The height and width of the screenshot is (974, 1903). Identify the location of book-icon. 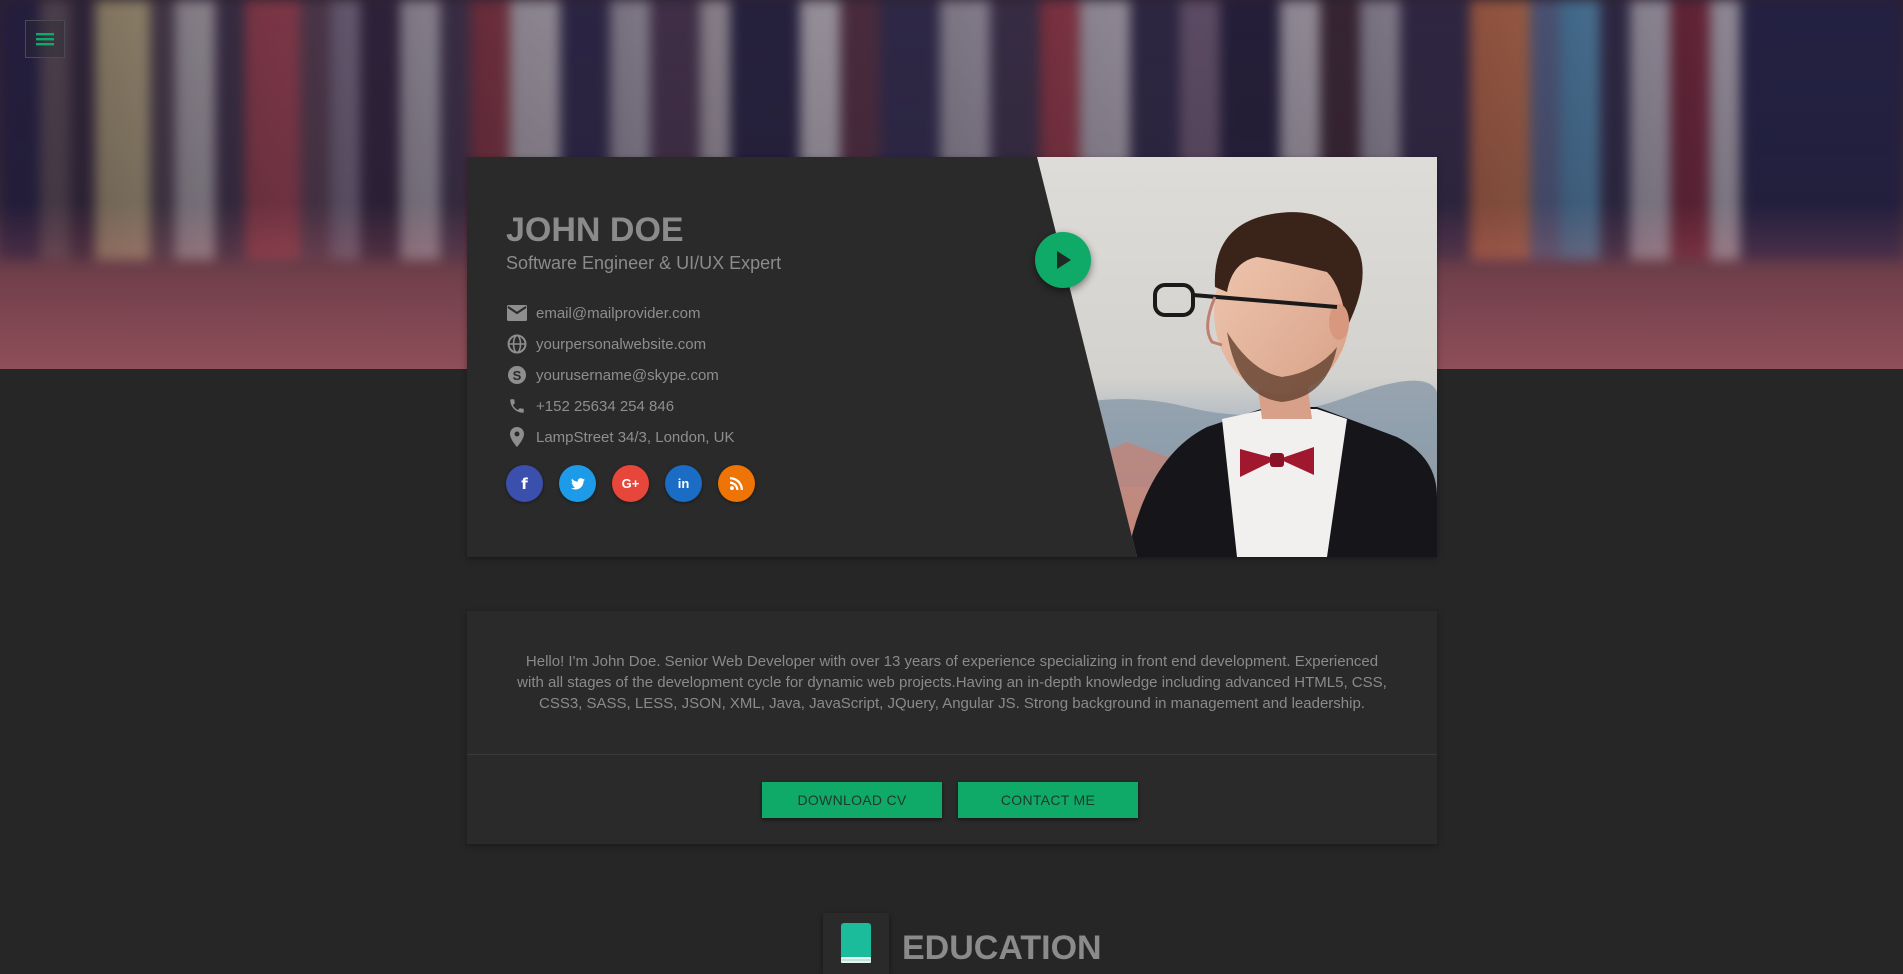
(856, 942).